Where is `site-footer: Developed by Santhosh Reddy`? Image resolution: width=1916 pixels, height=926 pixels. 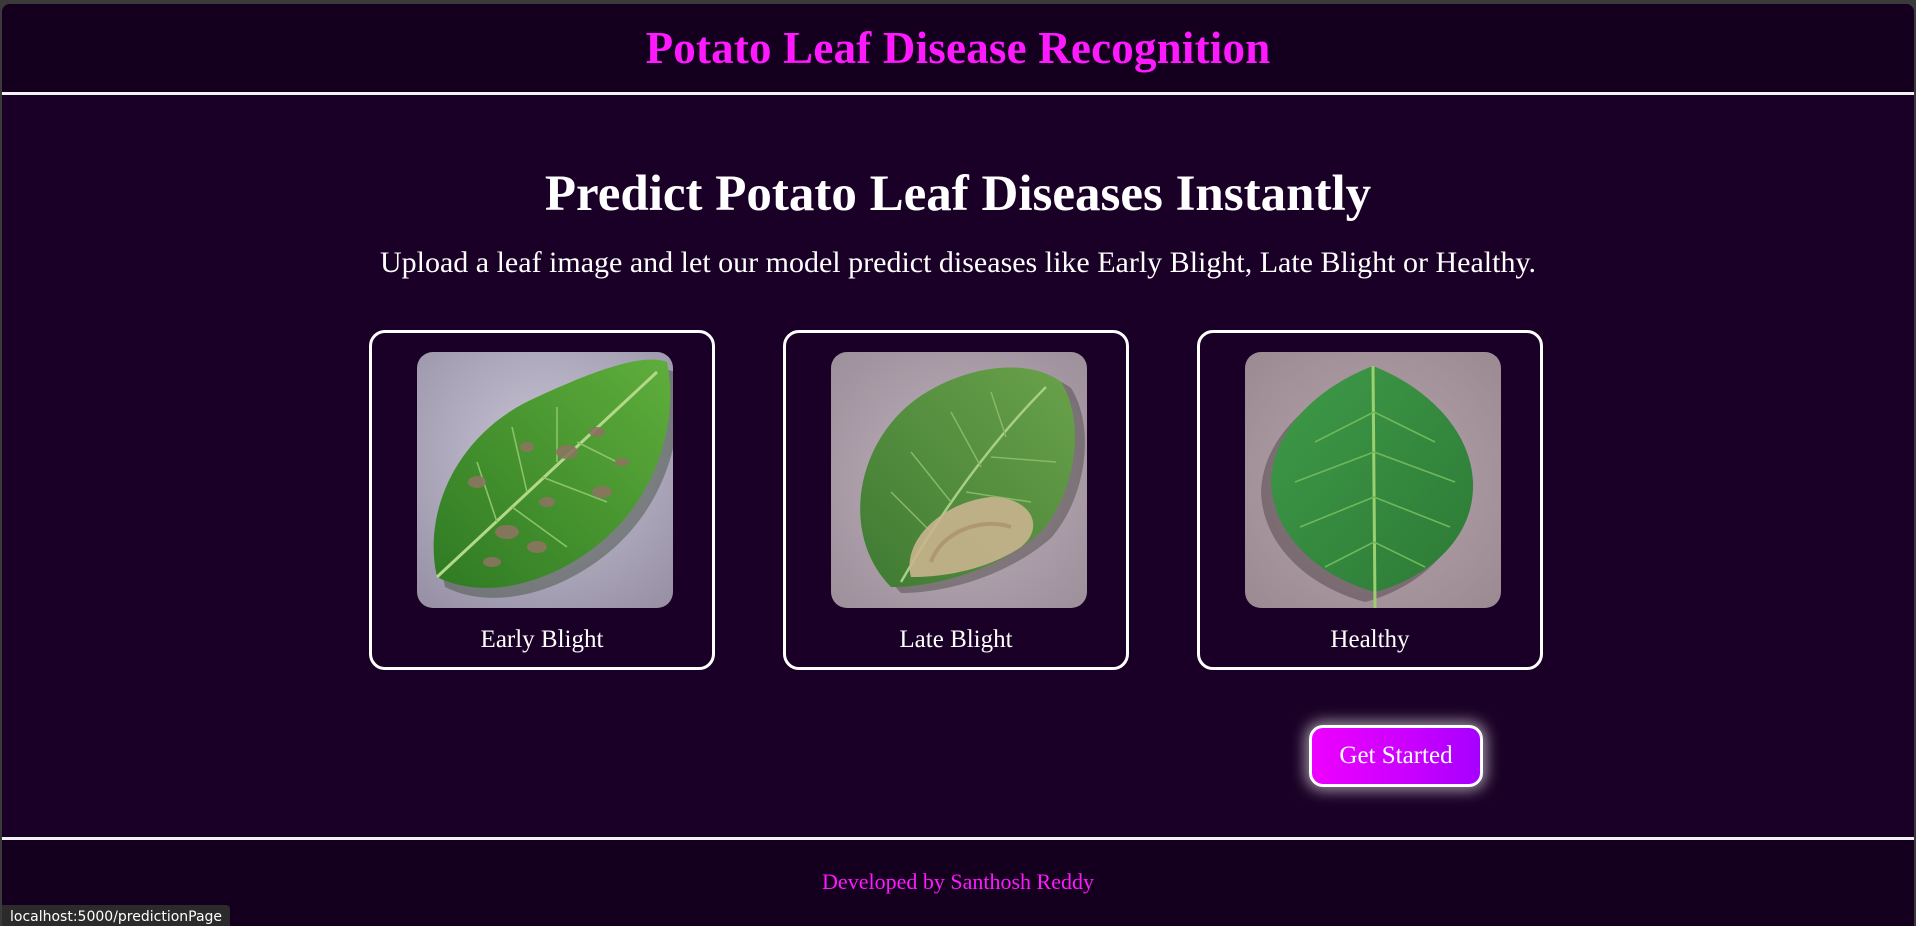
site-footer: Developed by Santhosh Reddy is located at coordinates (958, 881).